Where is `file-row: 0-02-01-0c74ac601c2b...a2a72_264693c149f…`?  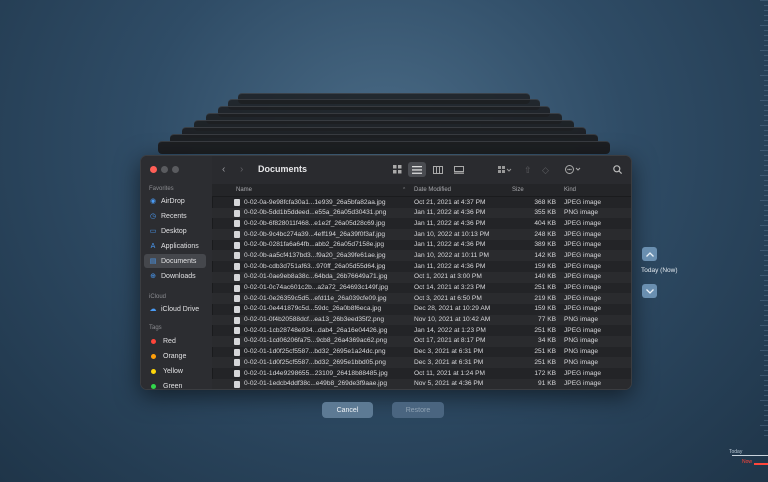
file-row: 0-02-01-0c74ac601c2b...a2a72_264693c149f… is located at coordinates (421, 288).